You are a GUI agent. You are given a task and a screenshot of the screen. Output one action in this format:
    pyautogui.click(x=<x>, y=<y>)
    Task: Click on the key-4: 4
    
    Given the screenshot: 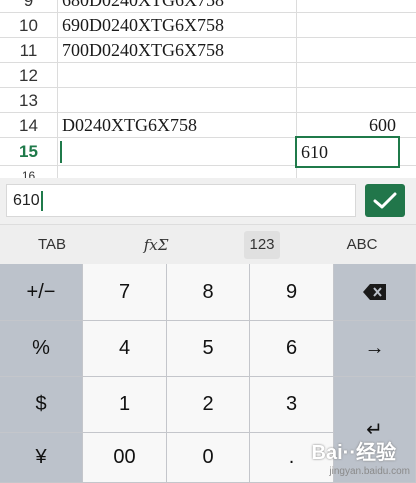 What is the action you would take?
    pyautogui.click(x=125, y=349)
    